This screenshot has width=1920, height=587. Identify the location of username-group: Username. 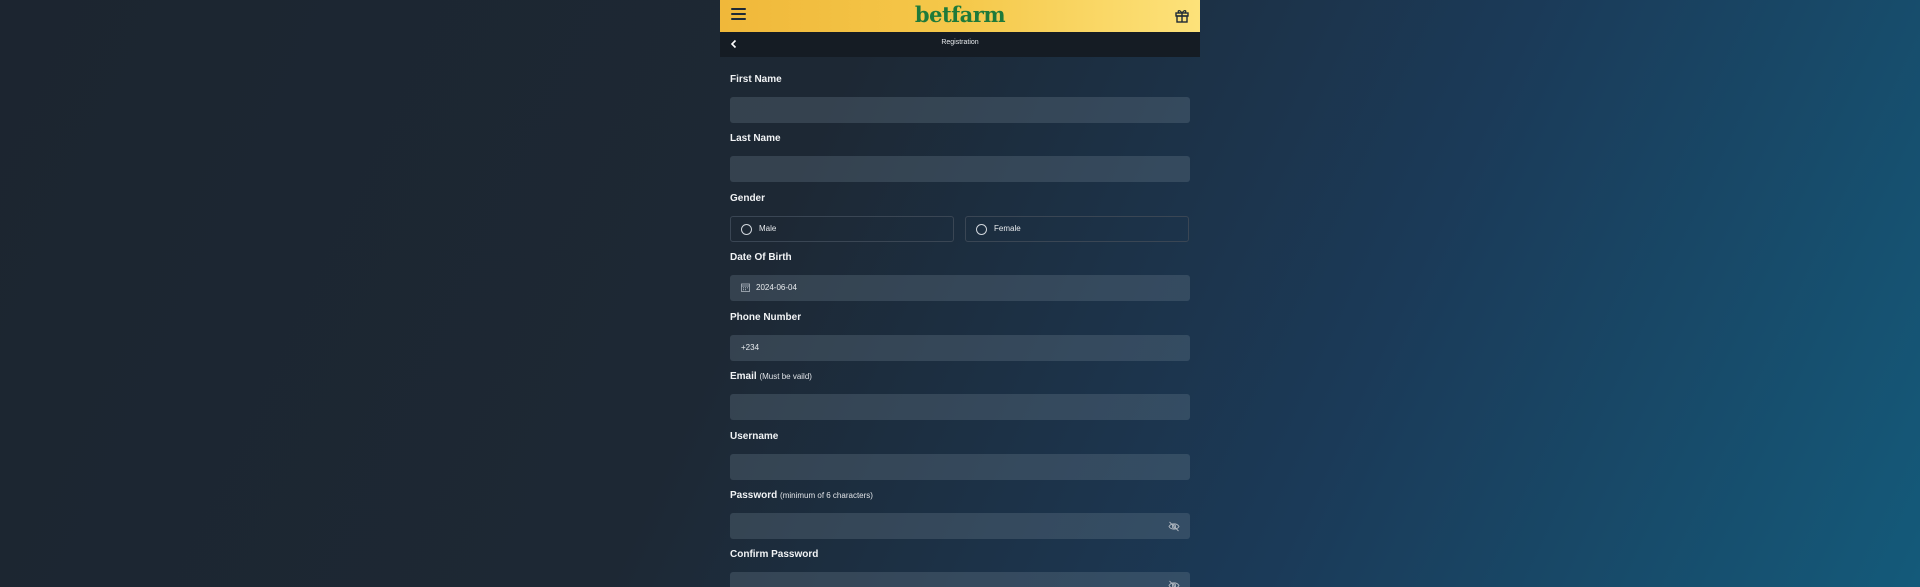
(960, 455).